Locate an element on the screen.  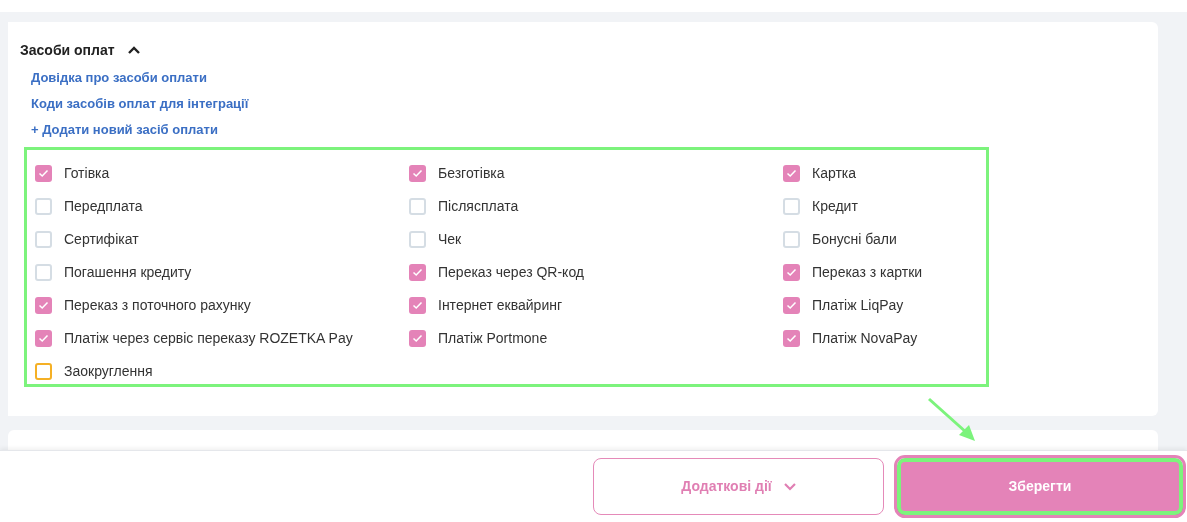
arrow-icon is located at coordinates (952, 420).